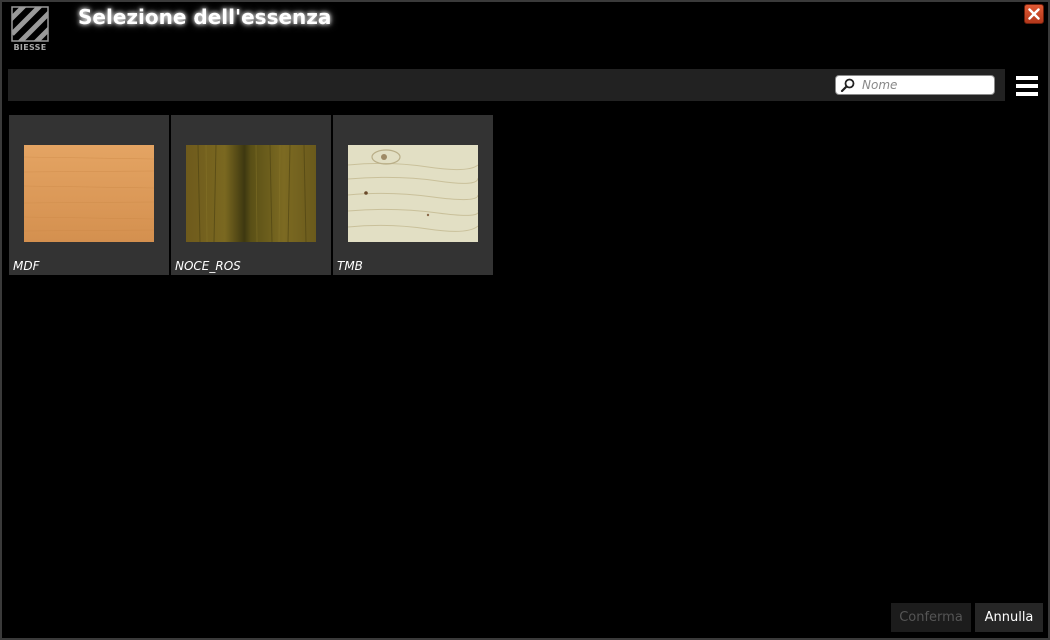 This screenshot has width=1050, height=640. I want to click on close-button, so click(1034, 14).